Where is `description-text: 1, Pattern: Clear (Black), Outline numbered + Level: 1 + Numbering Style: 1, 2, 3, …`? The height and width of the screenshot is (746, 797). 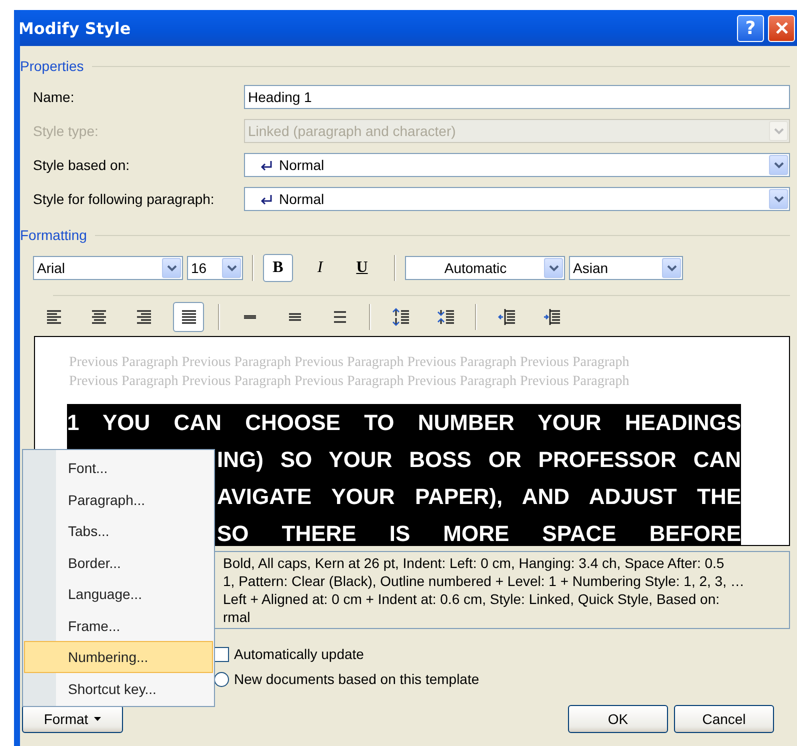 description-text: 1, Pattern: Clear (Black), Outline numbered + Level: 1 + Numbering Style: 1, 2, 3, … is located at coordinates (484, 581).